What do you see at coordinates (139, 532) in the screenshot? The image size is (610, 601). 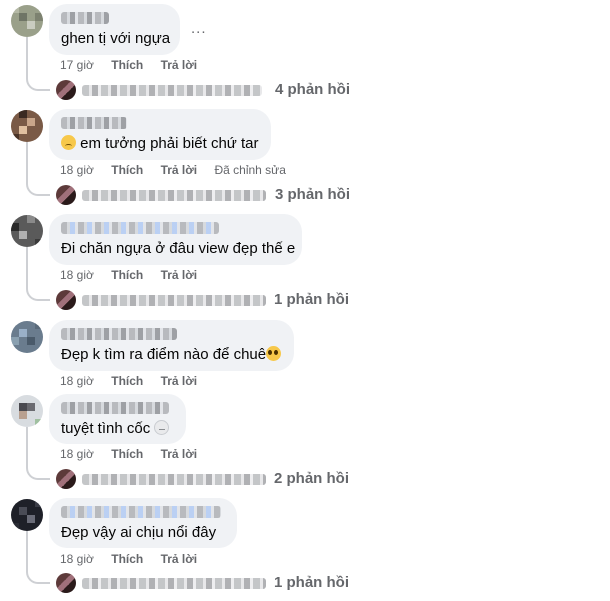 I see `comment-text: Đẹp vậy ai chịu nổi đây` at bounding box center [139, 532].